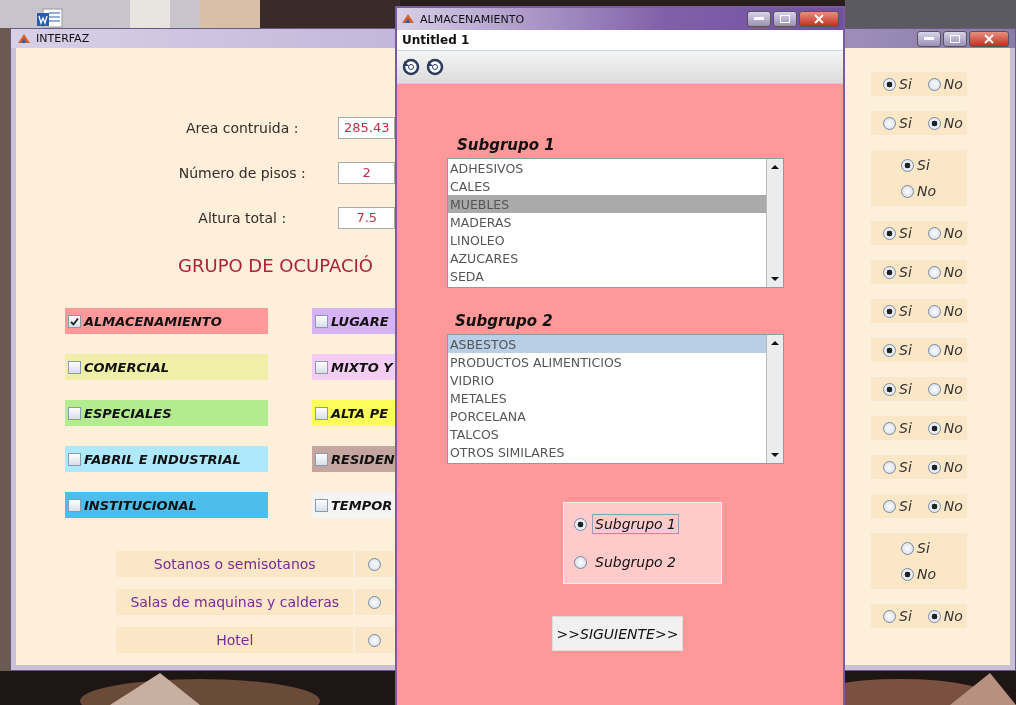 The height and width of the screenshot is (705, 1016). What do you see at coordinates (166, 321) in the screenshot?
I see `occupancy-checkbox: ALMACENAMIENTO` at bounding box center [166, 321].